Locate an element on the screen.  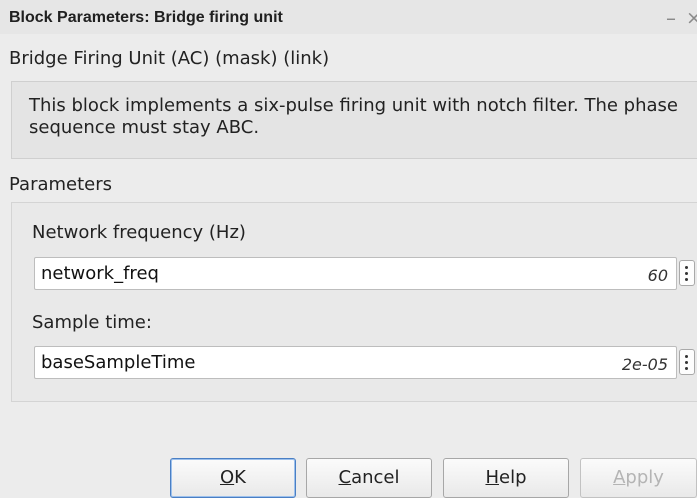
cancel-button: Cancel is located at coordinates (369, 478).